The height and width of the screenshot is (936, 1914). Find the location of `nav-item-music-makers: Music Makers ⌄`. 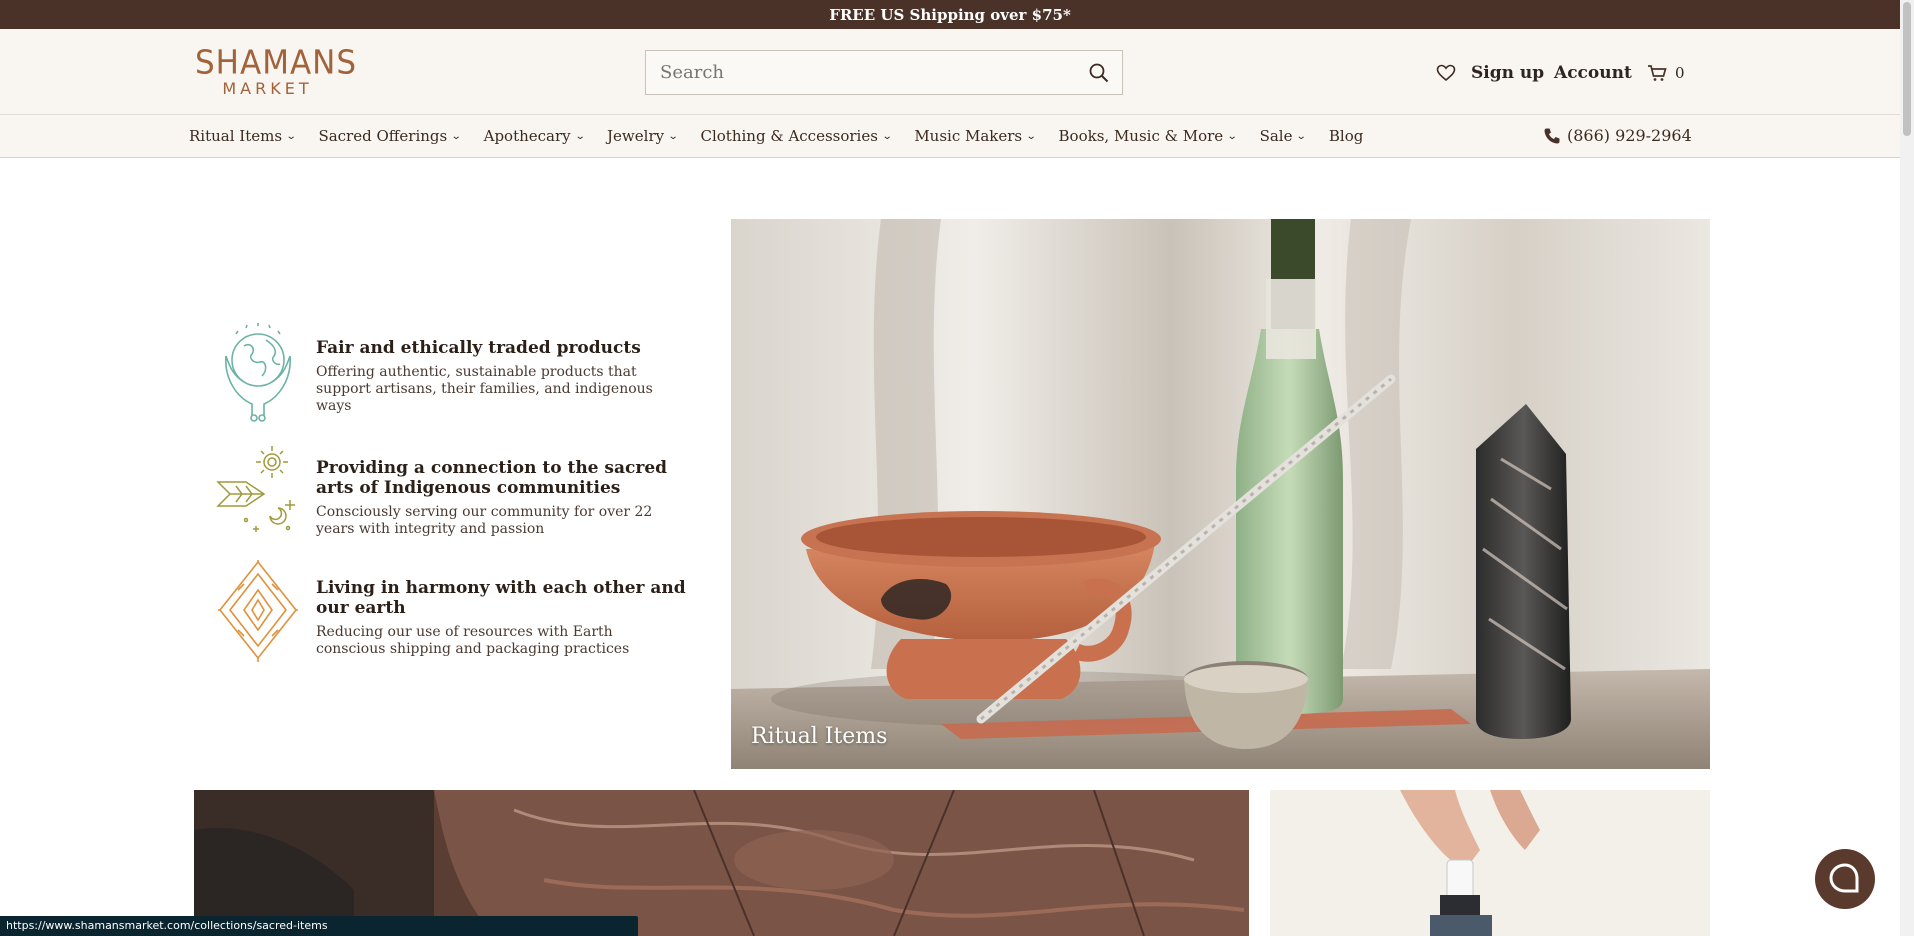

nav-item-music-makers: Music Makers ⌄ is located at coordinates (975, 136).